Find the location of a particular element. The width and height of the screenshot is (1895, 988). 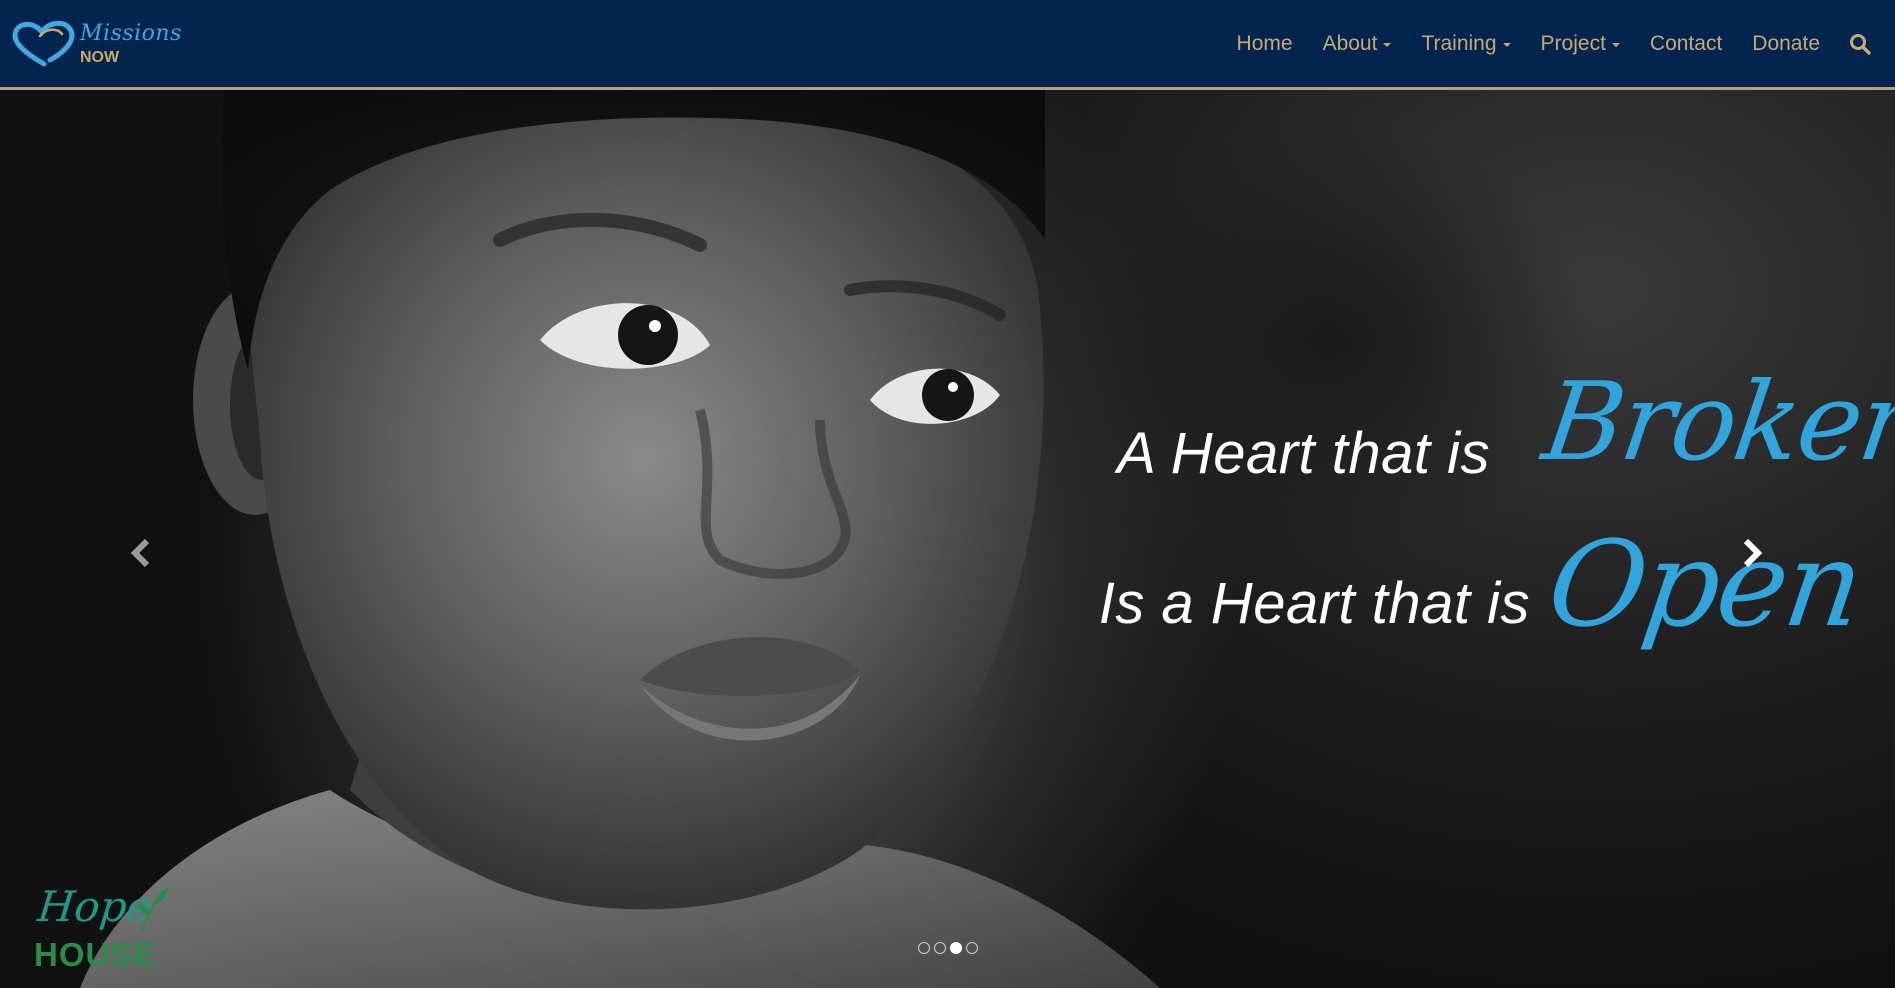

hope-house-word: HOUSE is located at coordinates (95, 954).